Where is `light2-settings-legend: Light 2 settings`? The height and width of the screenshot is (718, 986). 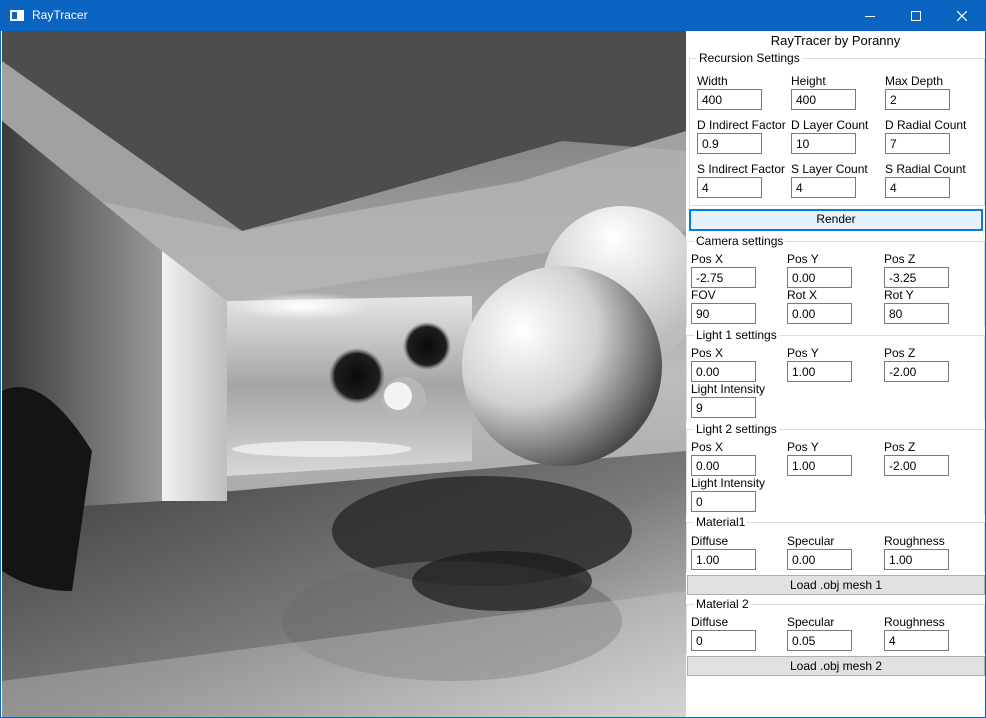
light2-settings-legend: Light 2 settings is located at coordinates (736, 429).